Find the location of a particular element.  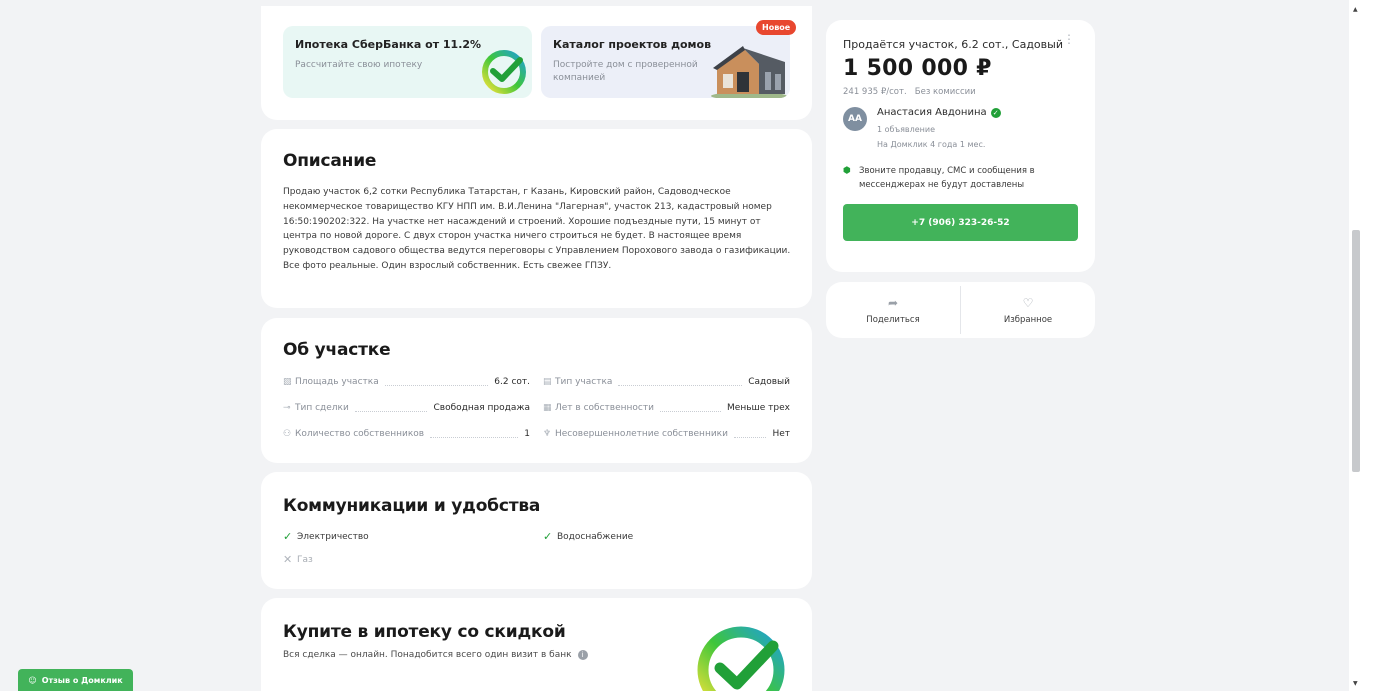

area-icon: ▧ is located at coordinates (287, 382).